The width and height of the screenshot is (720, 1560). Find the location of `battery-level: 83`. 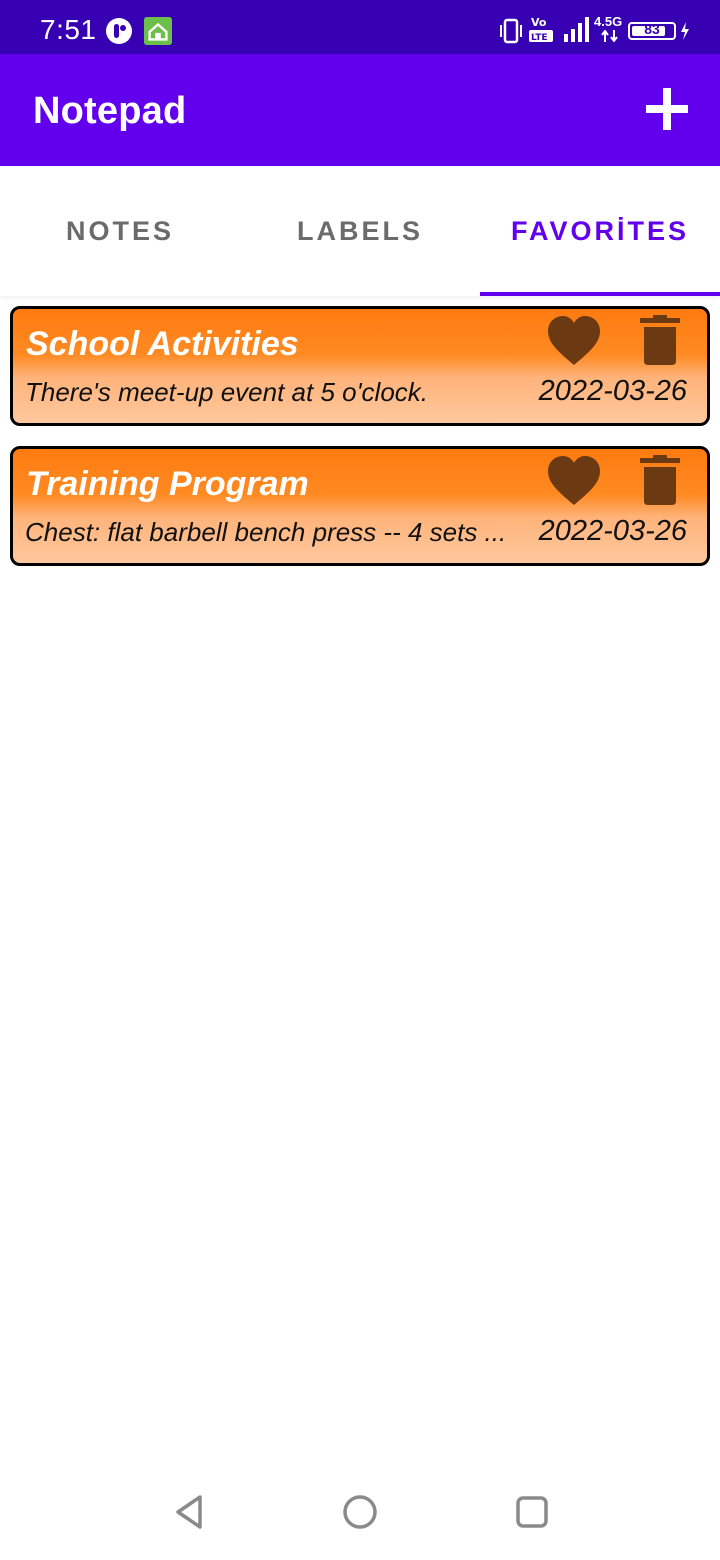

battery-level: 83 is located at coordinates (652, 29).